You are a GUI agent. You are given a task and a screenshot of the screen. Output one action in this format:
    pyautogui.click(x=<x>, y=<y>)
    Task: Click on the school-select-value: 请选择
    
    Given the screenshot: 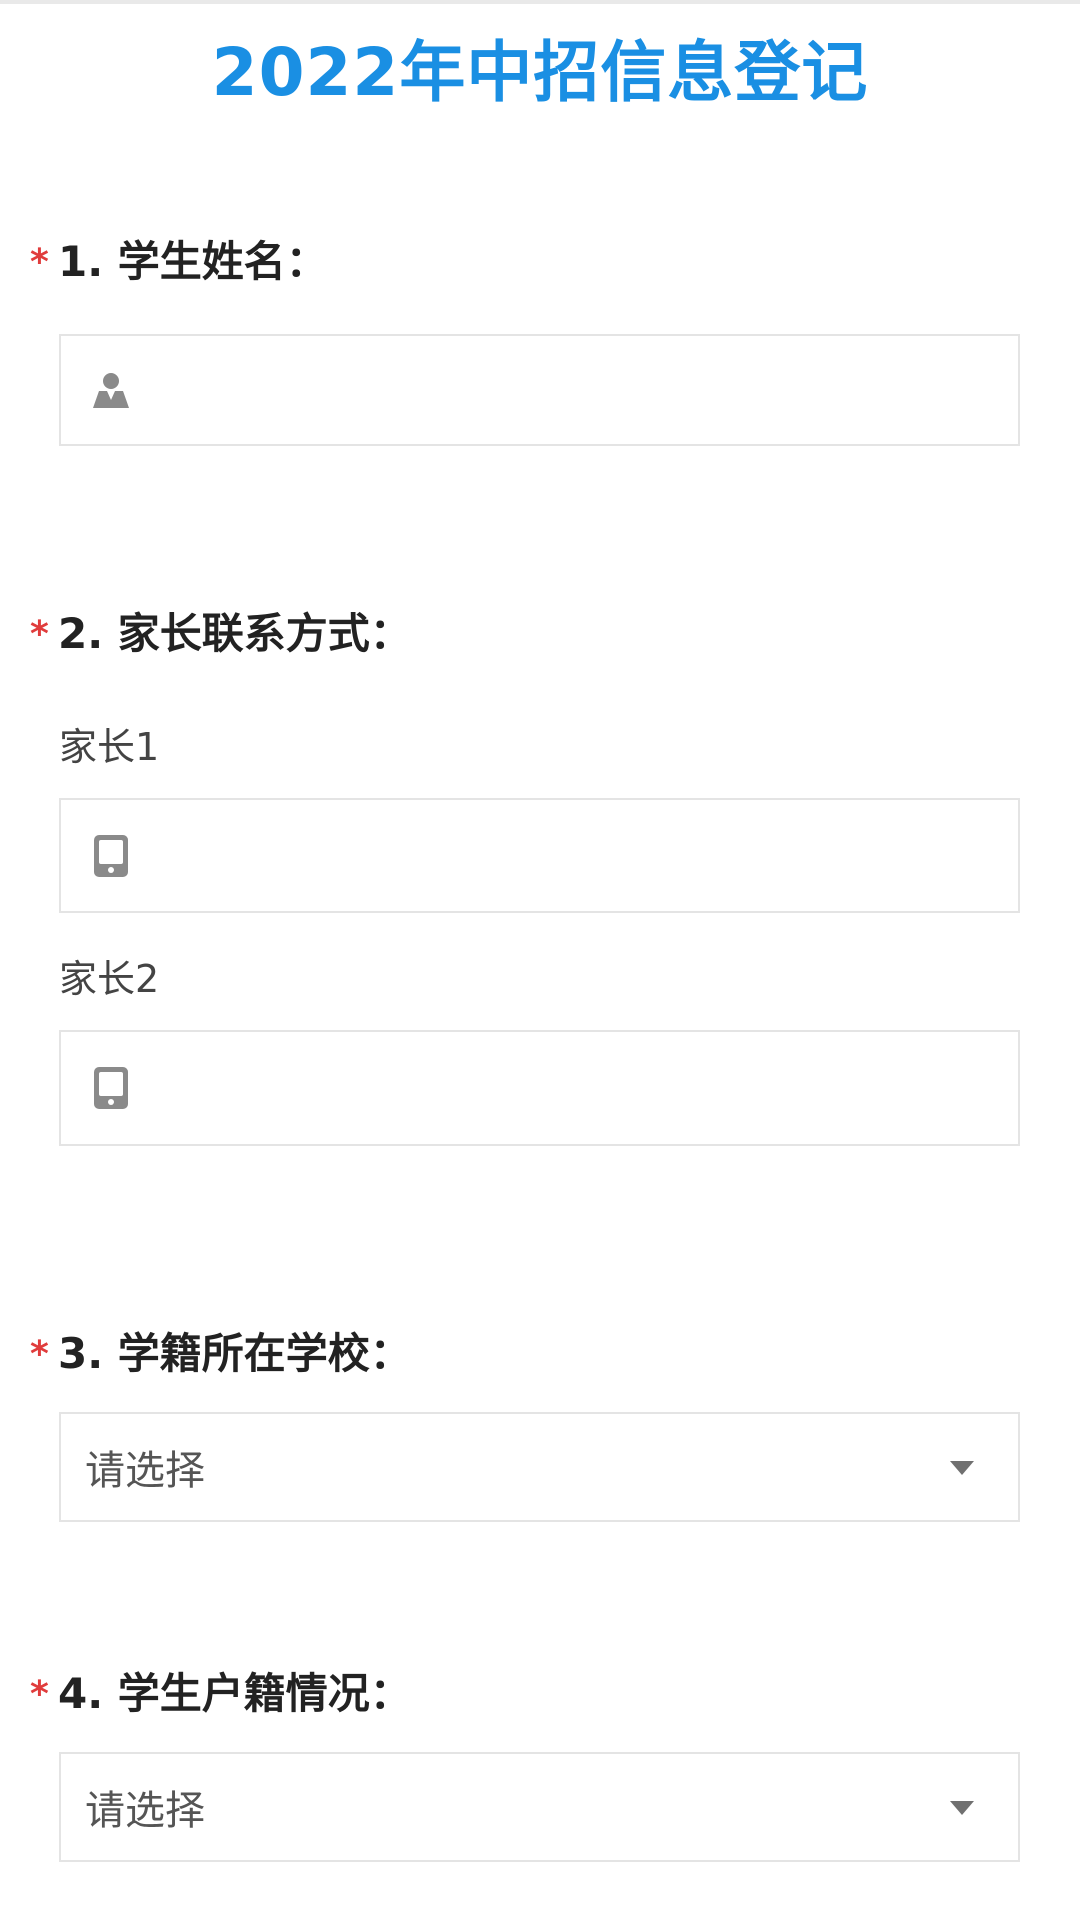 What is the action you would take?
    pyautogui.click(x=145, y=1471)
    